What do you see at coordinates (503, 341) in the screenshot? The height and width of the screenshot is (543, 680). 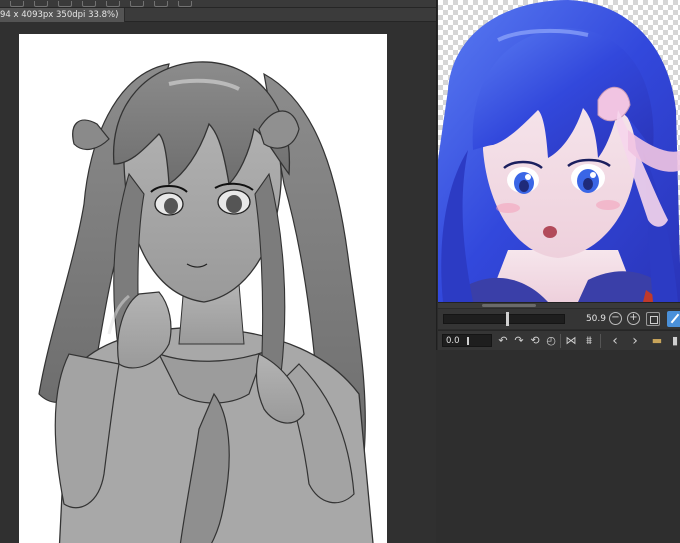 I see `rotate-left-icon: ↶` at bounding box center [503, 341].